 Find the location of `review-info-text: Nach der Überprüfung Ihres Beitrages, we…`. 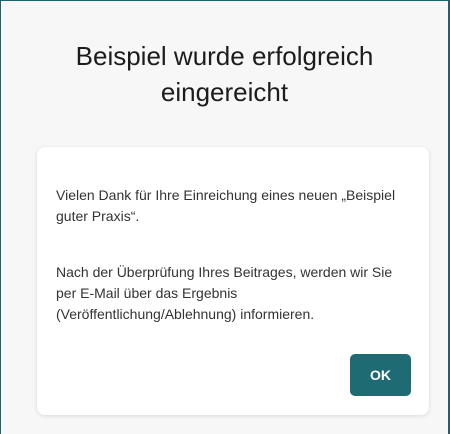

review-info-text: Nach der Überprüfung Ihres Beitrages, we… is located at coordinates (224, 293).